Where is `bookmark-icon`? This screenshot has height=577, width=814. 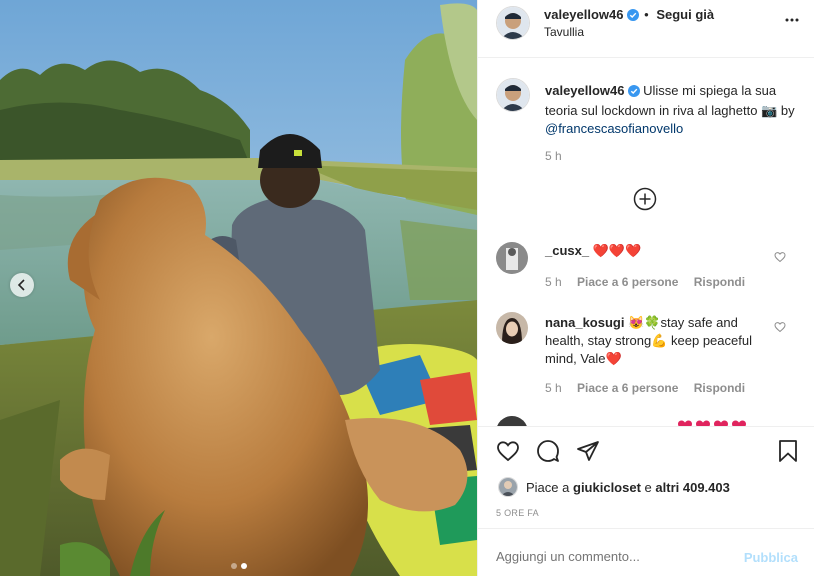
bookmark-icon is located at coordinates (788, 451).